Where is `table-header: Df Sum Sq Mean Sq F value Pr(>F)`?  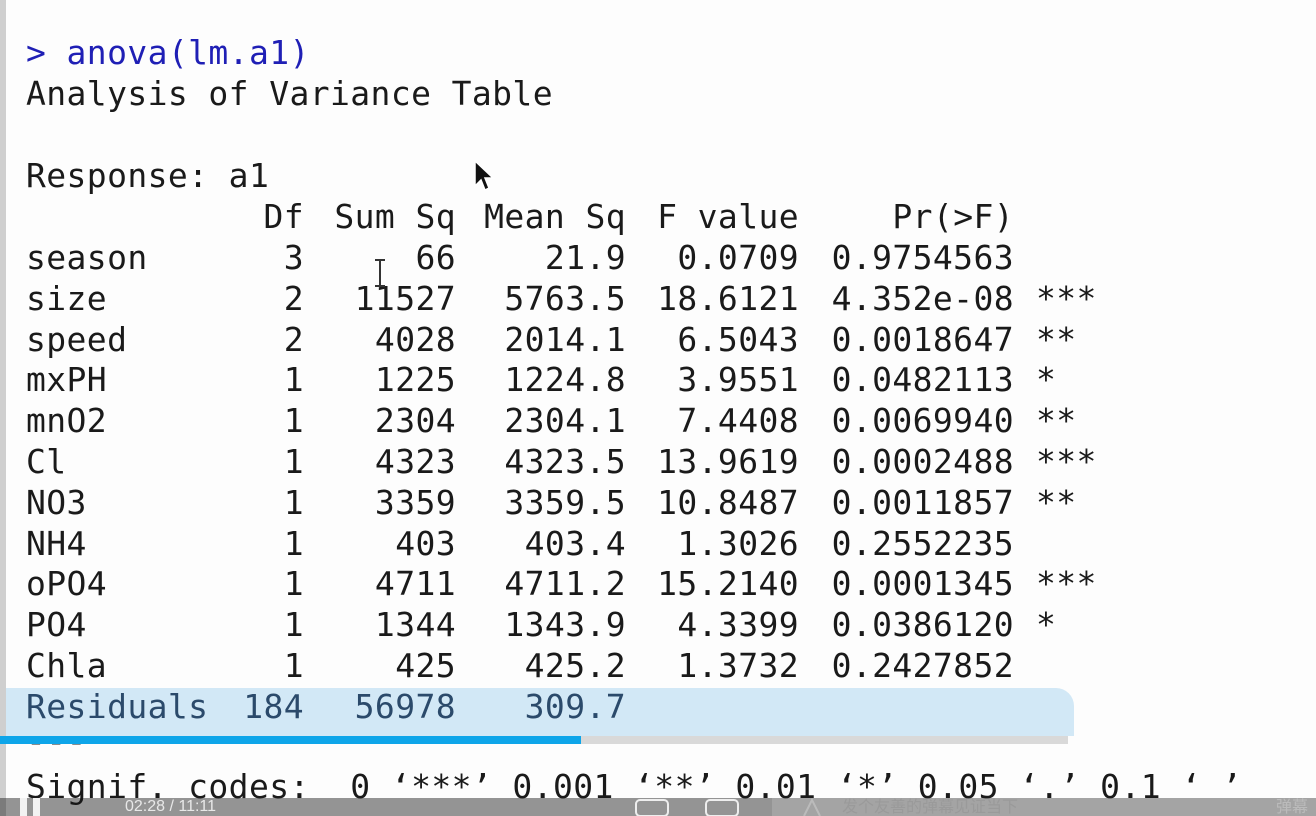 table-header: Df Sum Sq Mean Sq F value Pr(>F) is located at coordinates (576, 216).